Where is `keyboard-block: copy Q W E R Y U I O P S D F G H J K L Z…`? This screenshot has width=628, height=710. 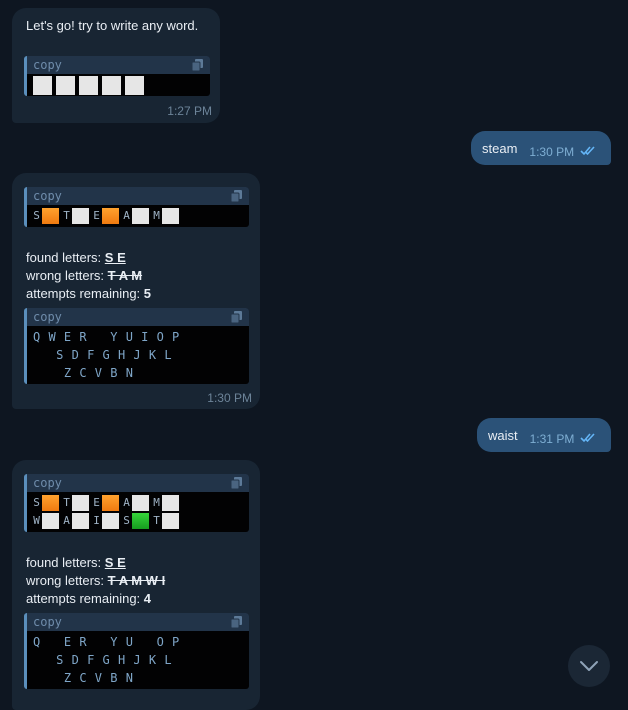
keyboard-block: copy Q W E R Y U I O P S D F G H J K L Z… is located at coordinates (136, 346).